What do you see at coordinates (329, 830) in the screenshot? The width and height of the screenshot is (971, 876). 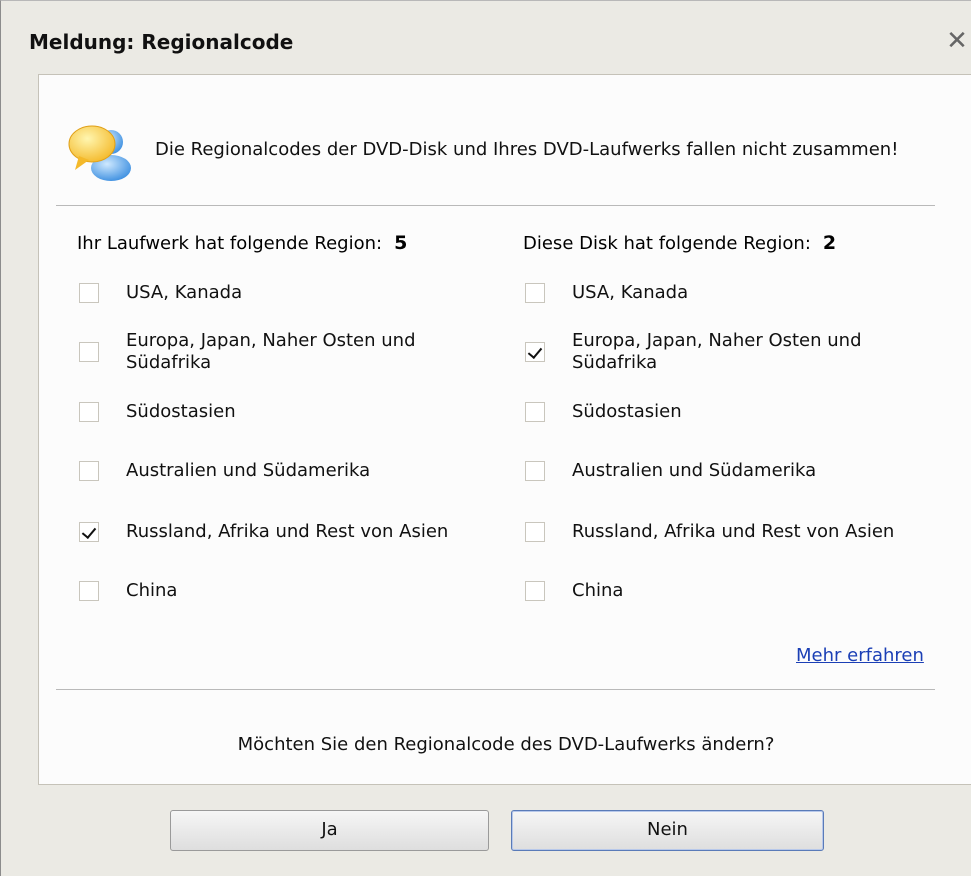 I see `yes-button: Ja` at bounding box center [329, 830].